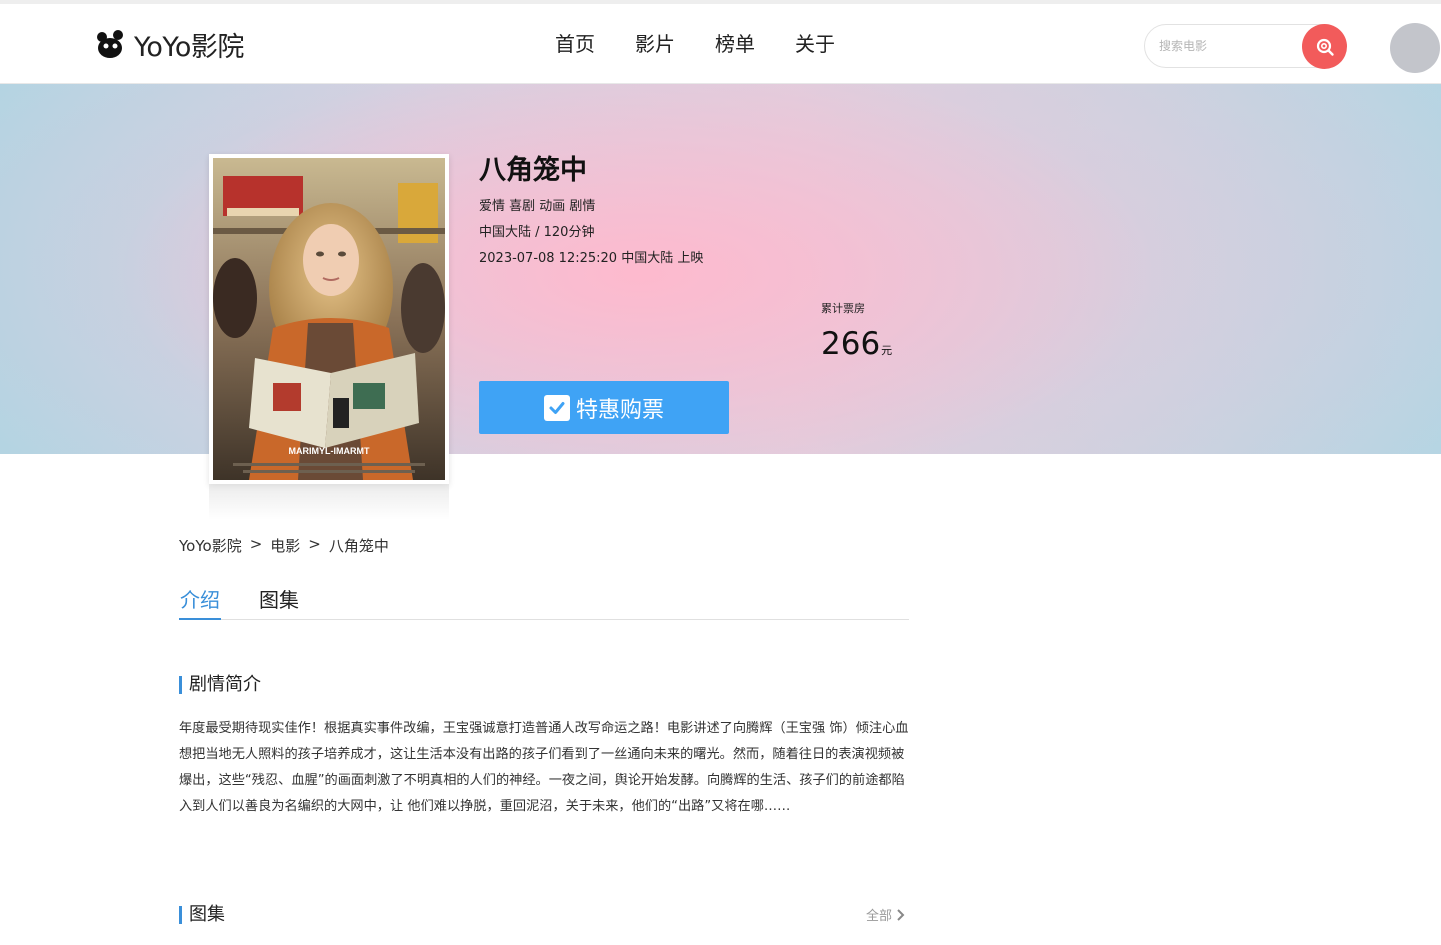 Image resolution: width=1441 pixels, height=945 pixels. I want to click on breadcrumb-current: 八角笼中, so click(358, 546).